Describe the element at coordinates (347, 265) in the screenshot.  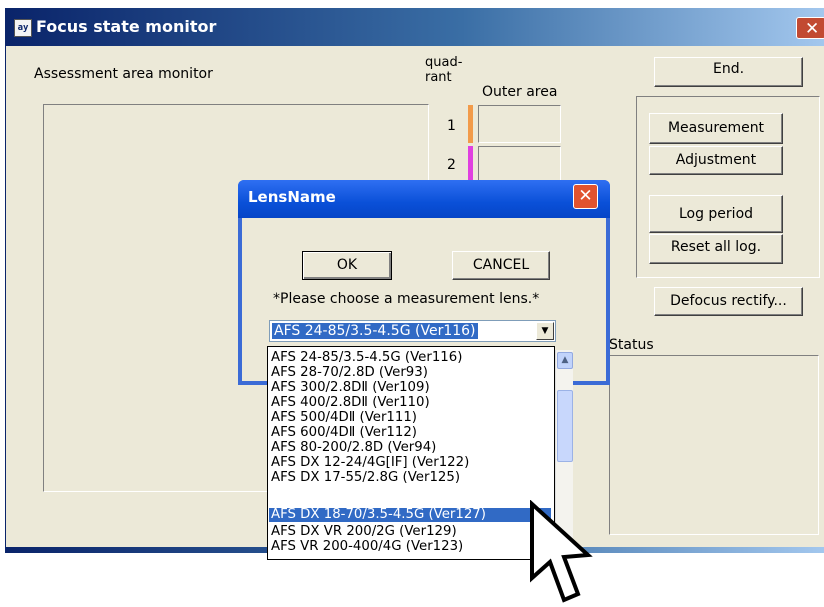
I see `ok-button: OK` at that location.